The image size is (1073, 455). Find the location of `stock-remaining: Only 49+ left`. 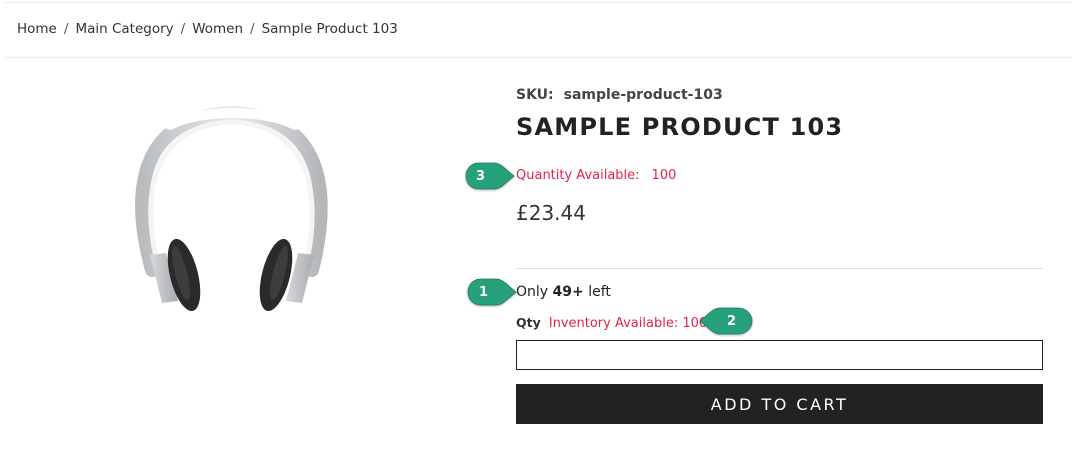

stock-remaining: Only 49+ left is located at coordinates (563, 292).